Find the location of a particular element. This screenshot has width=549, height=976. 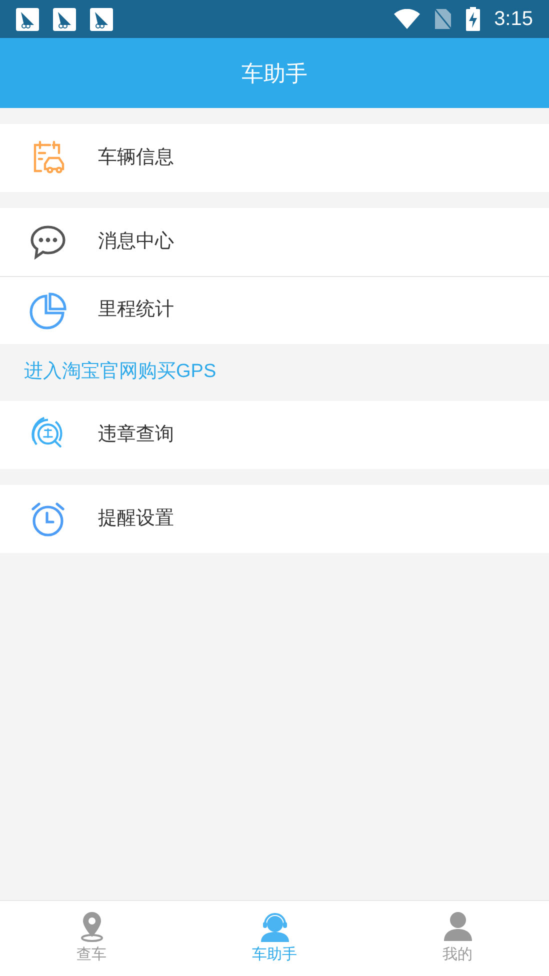

no-sim-icon is located at coordinates (443, 19).